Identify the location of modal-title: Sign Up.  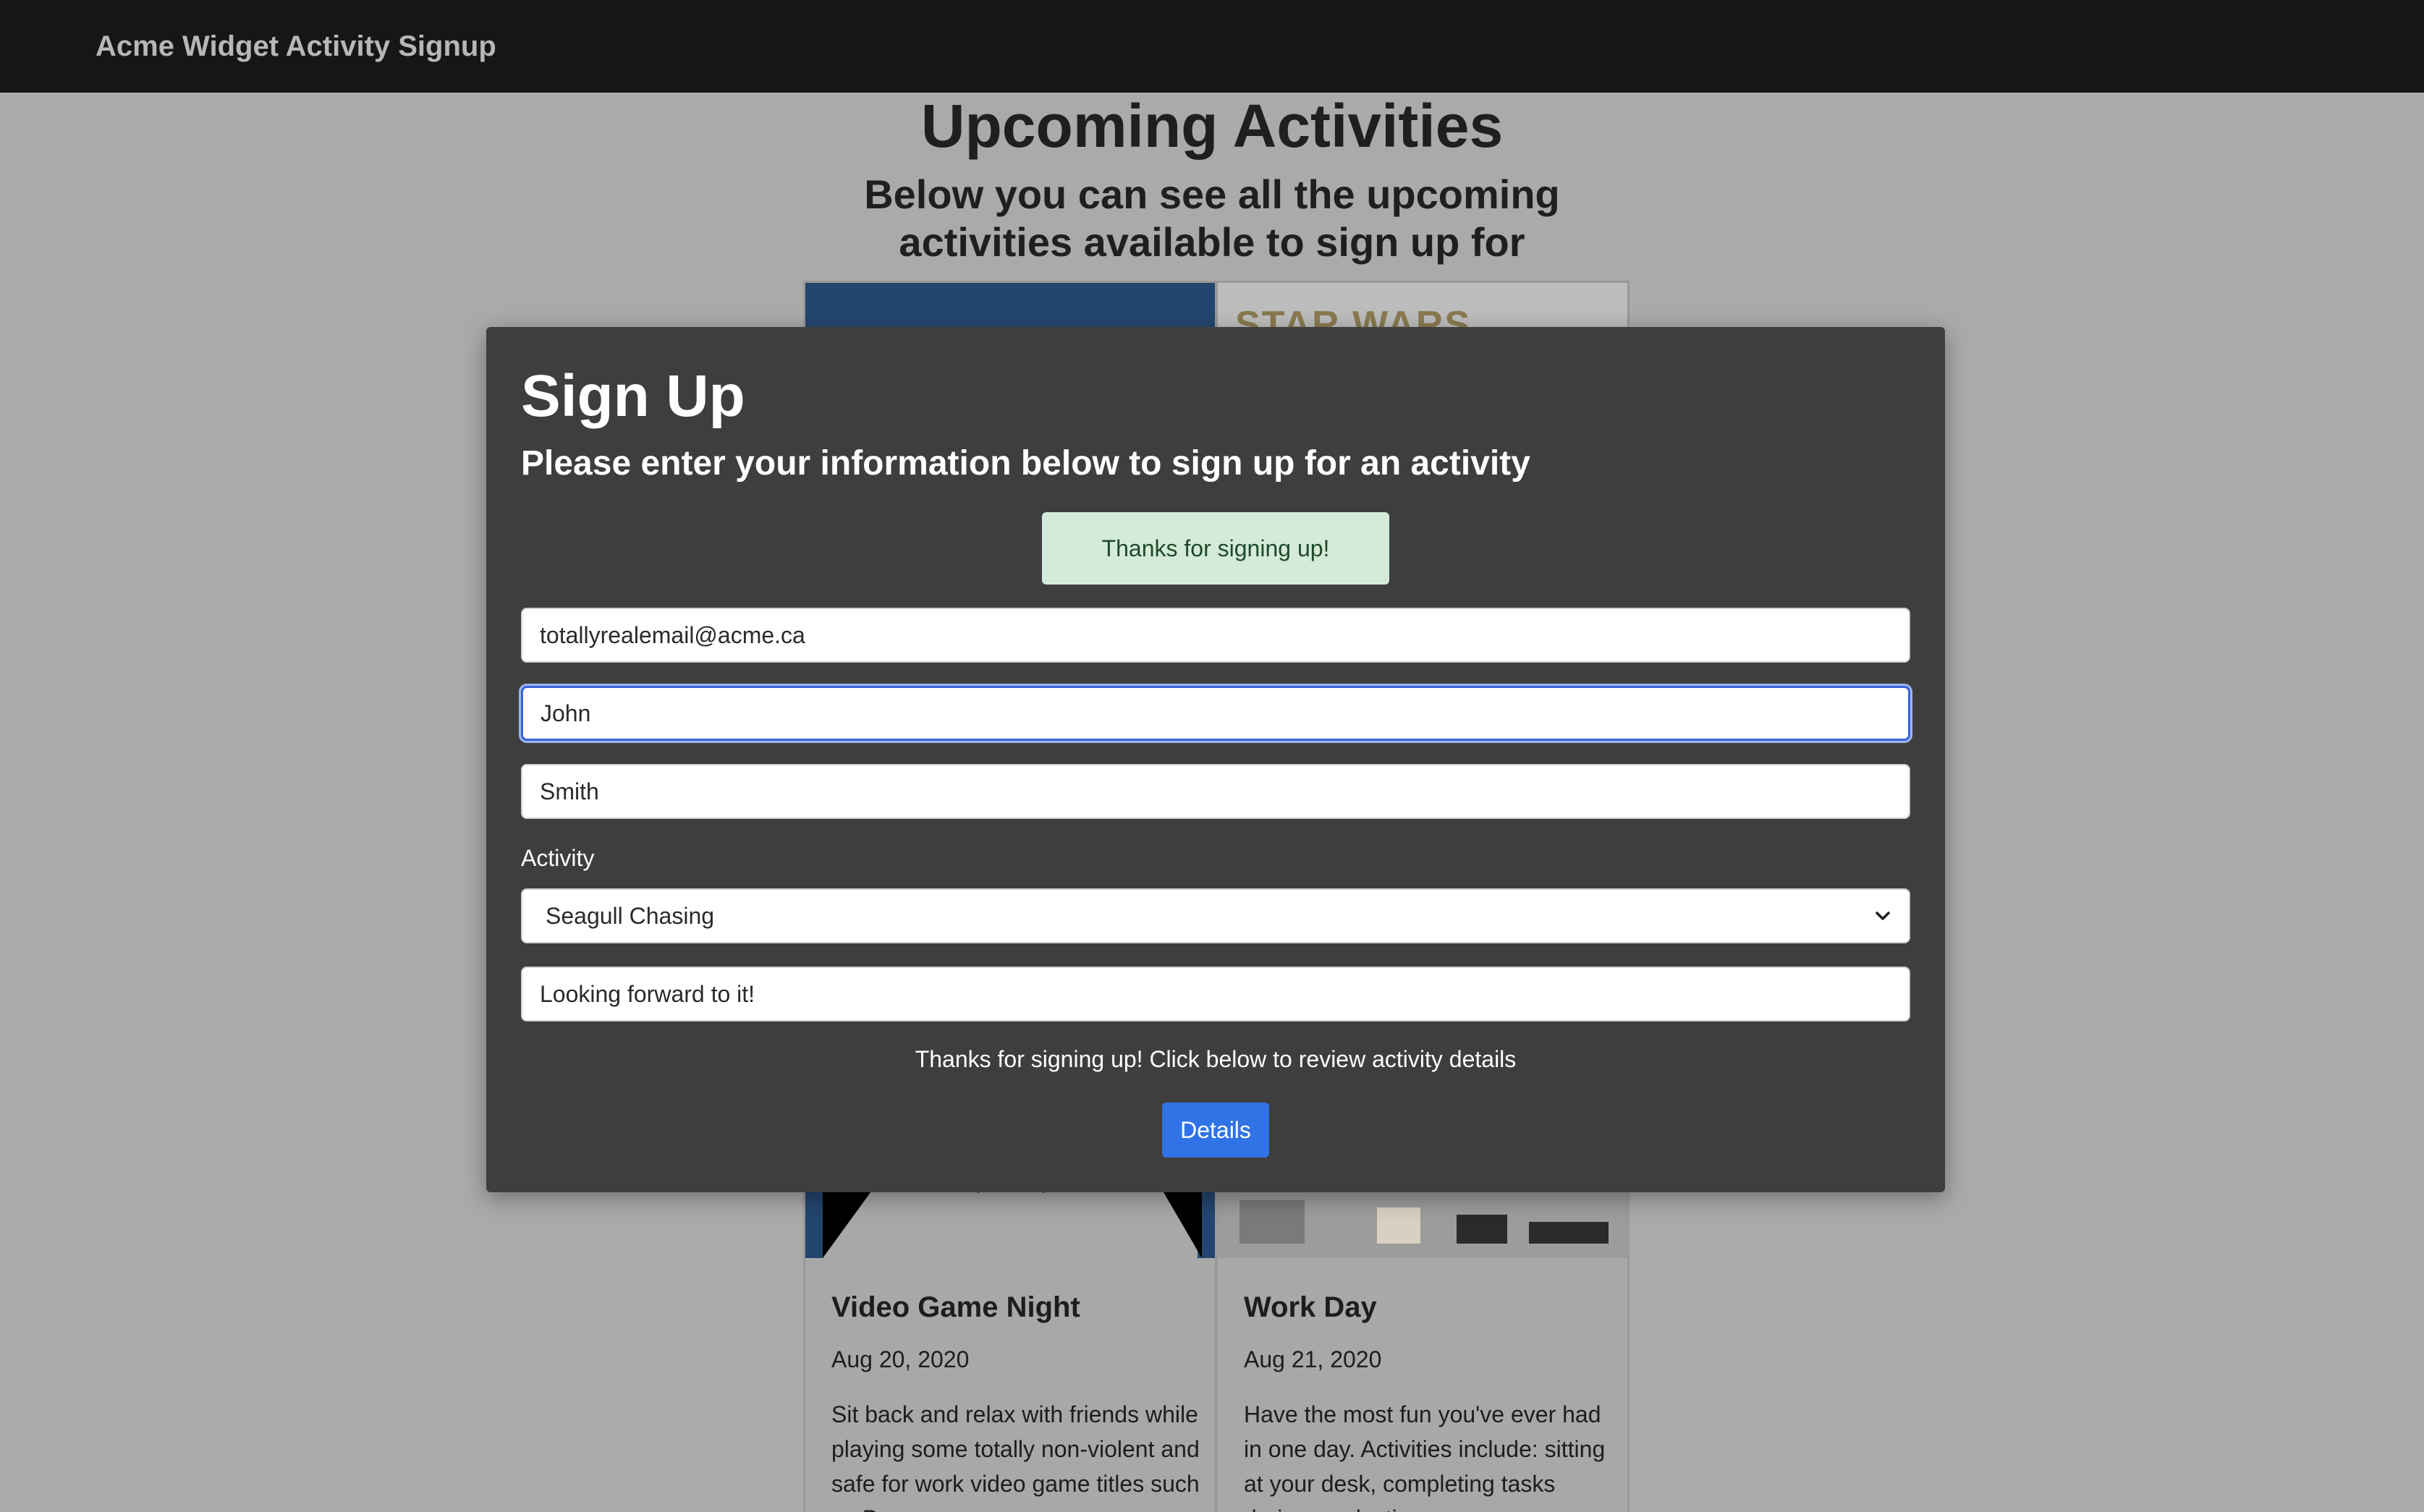
(633, 396).